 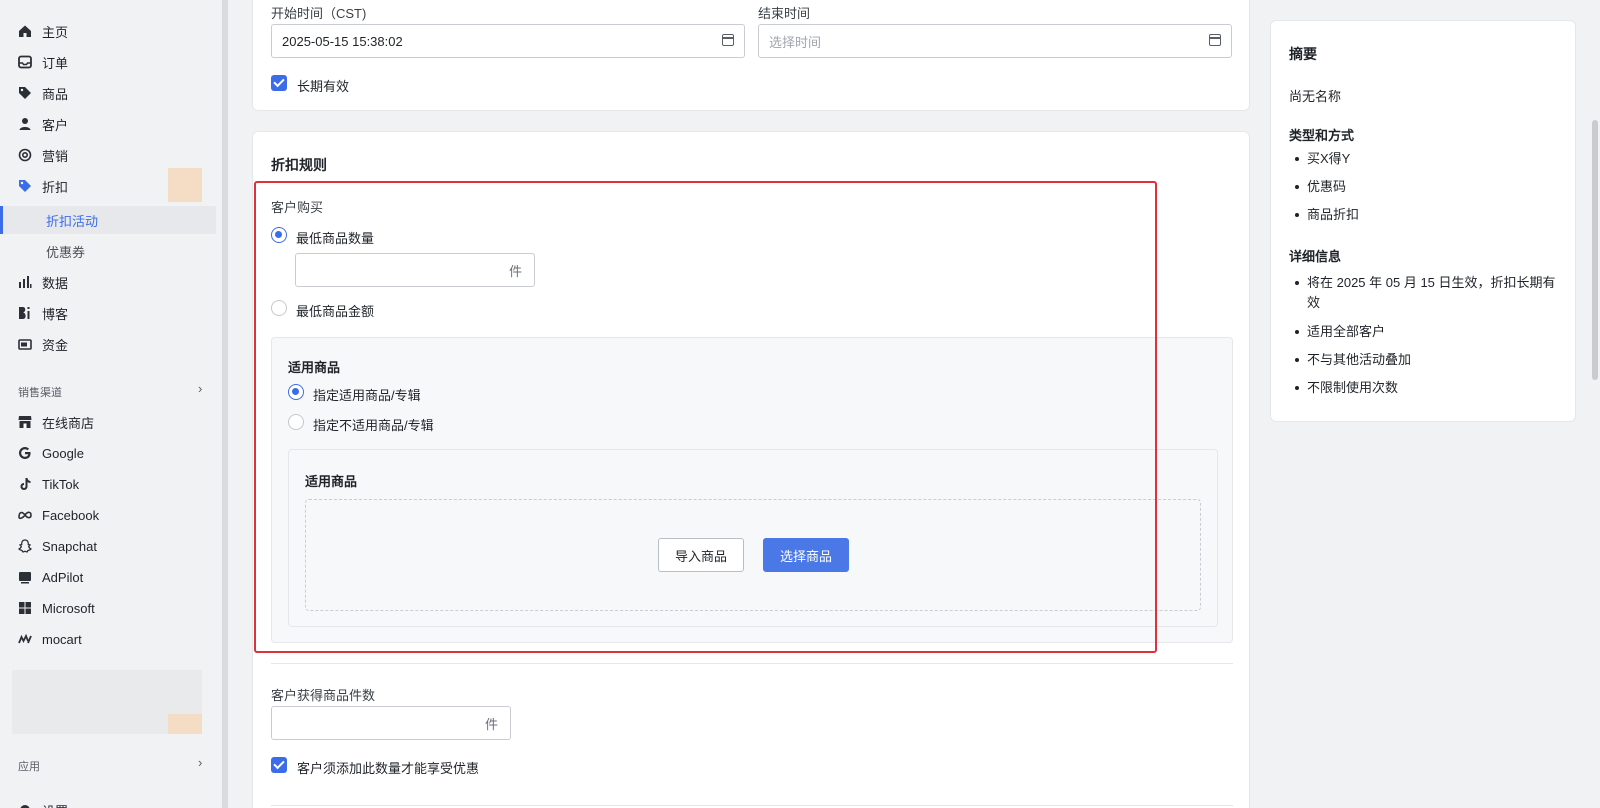 What do you see at coordinates (25, 93) in the screenshot?
I see `tag-icon` at bounding box center [25, 93].